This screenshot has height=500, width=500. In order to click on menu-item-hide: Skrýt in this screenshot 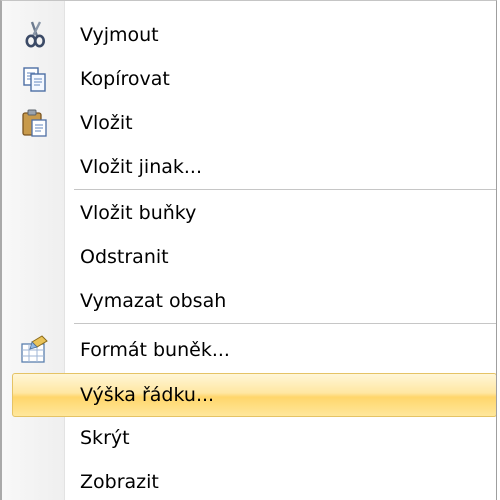, I will do `click(249, 438)`.